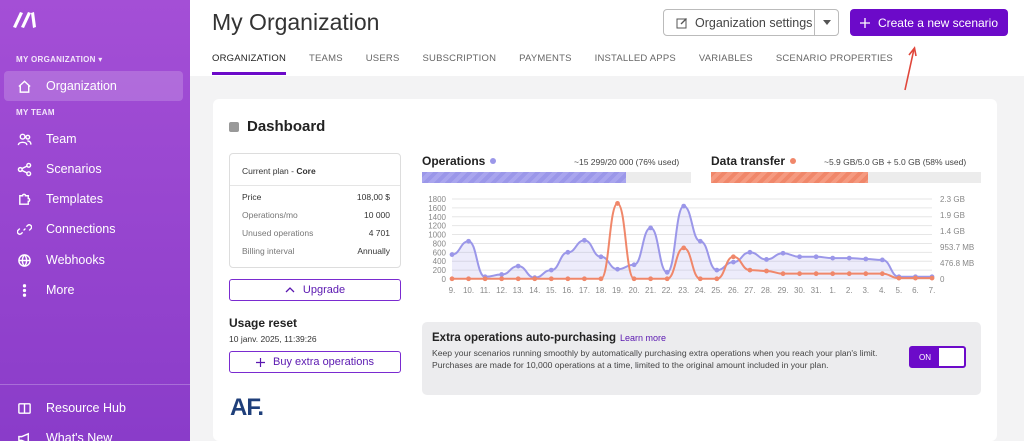 The height and width of the screenshot is (441, 1024). What do you see at coordinates (252, 197) in the screenshot?
I see `plan-row-key: Price` at bounding box center [252, 197].